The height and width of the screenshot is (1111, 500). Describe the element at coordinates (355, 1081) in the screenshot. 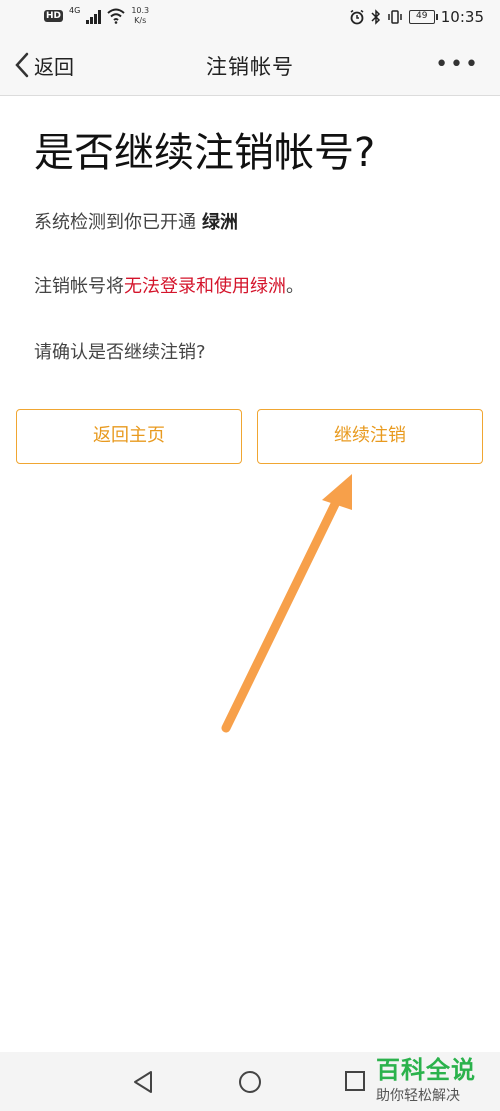

I see `square-recent-icon` at that location.